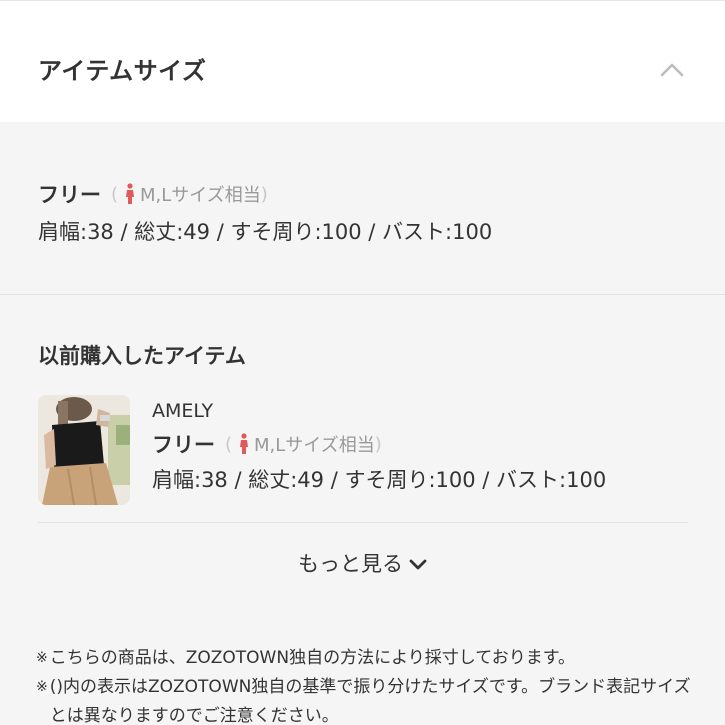  I want to click on item-measurements: 肩幅:38 / 総丈:49 / すそ周り:100 / バスト:100, so click(379, 480).